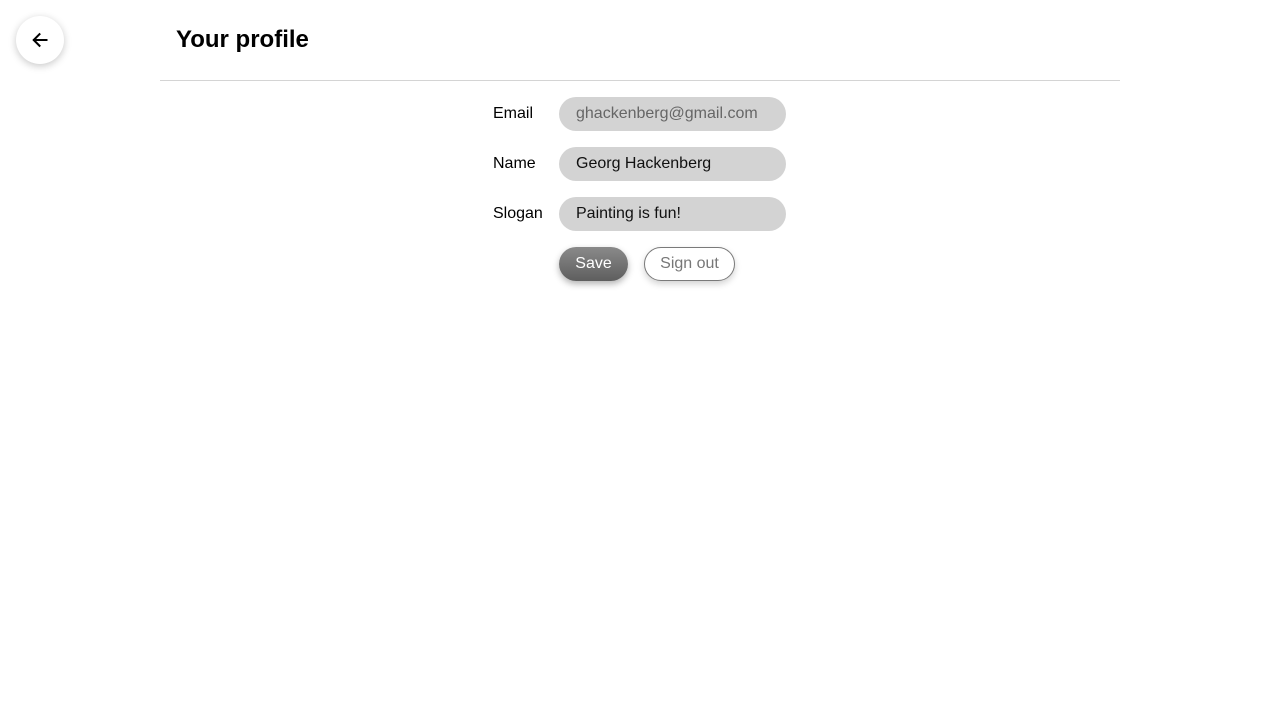  I want to click on back-button, so click(40, 40).